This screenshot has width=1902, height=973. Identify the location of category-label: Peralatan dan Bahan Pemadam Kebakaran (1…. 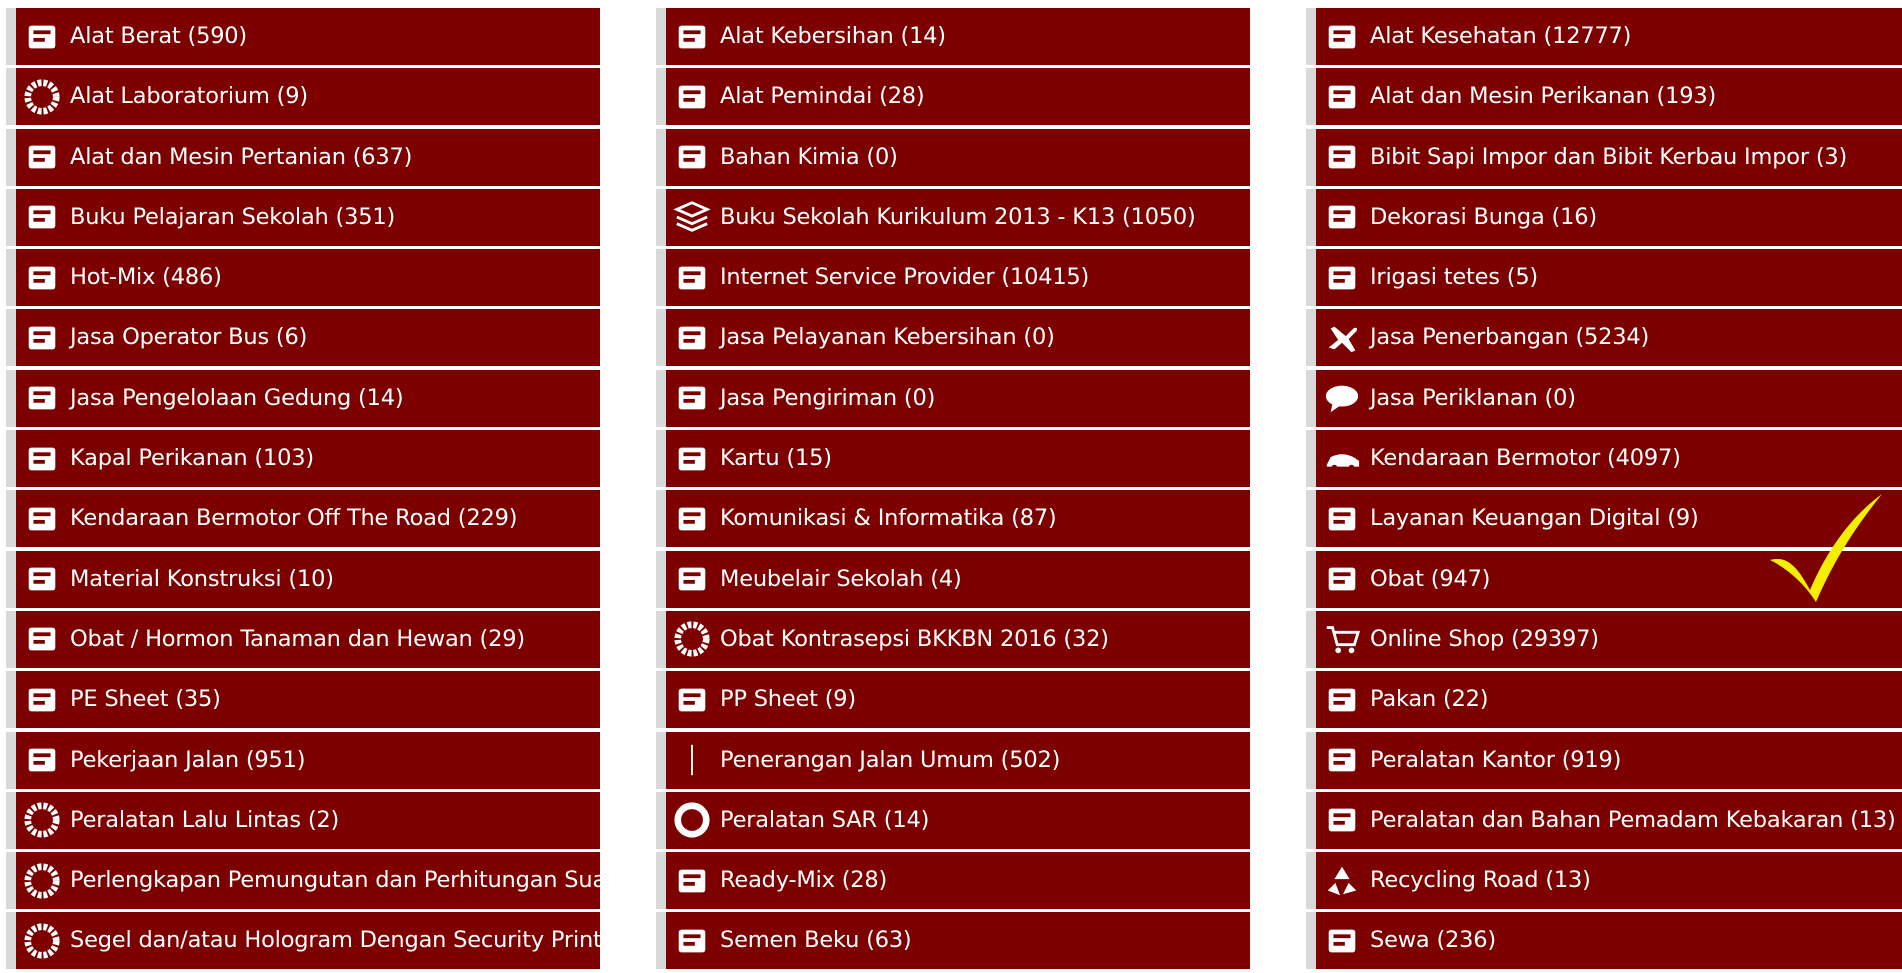
(1633, 819).